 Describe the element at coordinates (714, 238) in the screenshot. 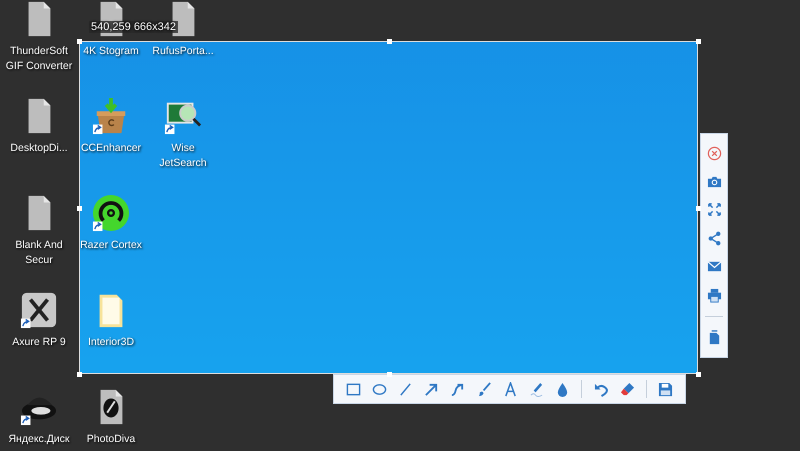

I see `share-icon` at that location.